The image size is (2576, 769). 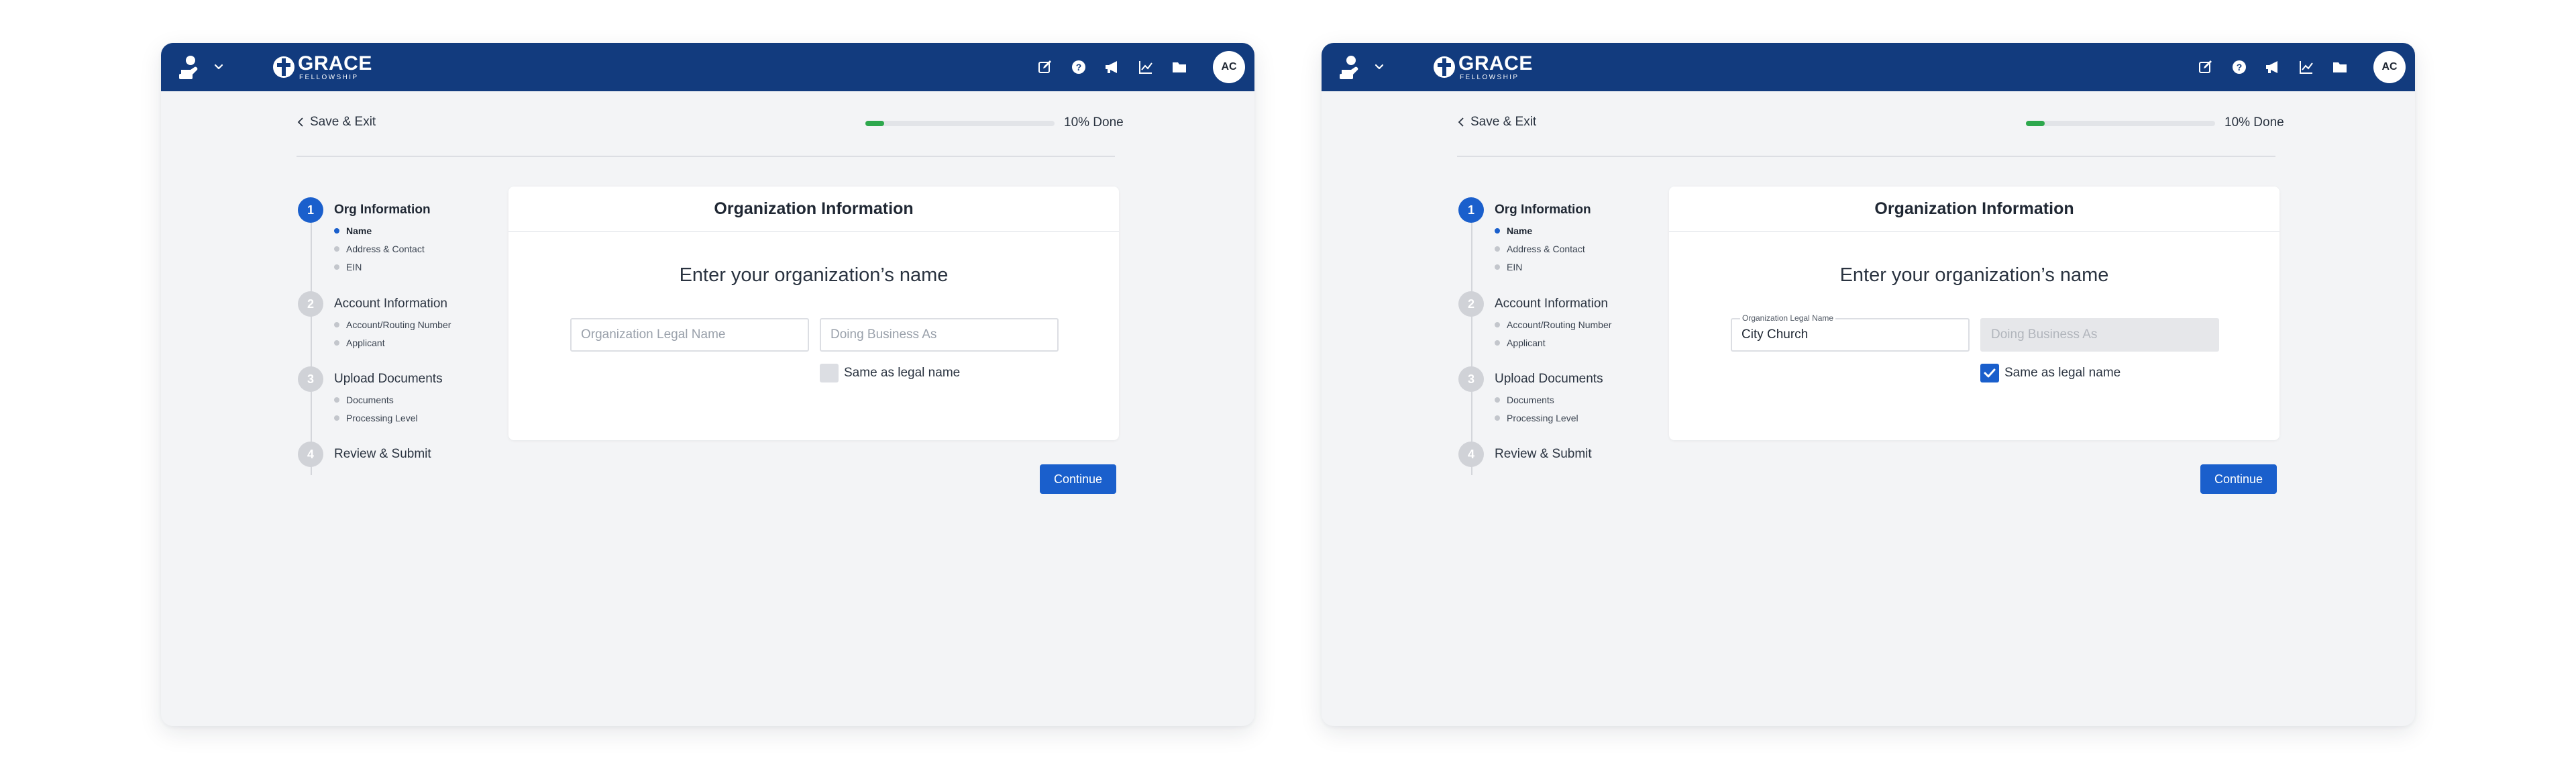 I want to click on logo-name: GRACE, so click(x=335, y=63).